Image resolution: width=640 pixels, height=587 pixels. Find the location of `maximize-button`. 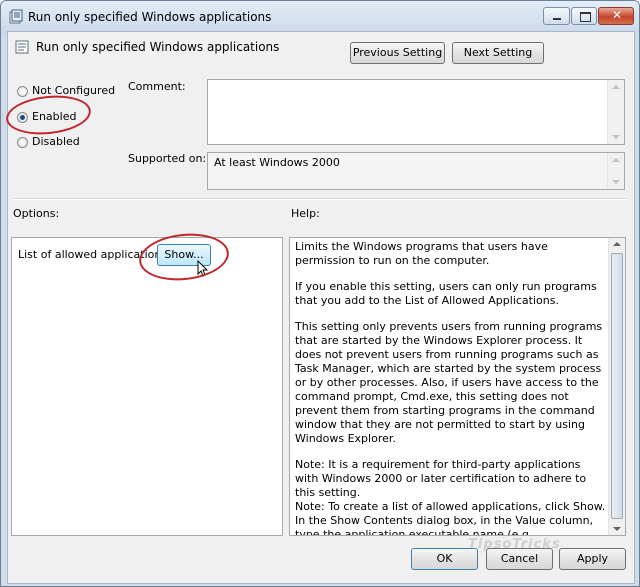

maximize-button is located at coordinates (584, 16).